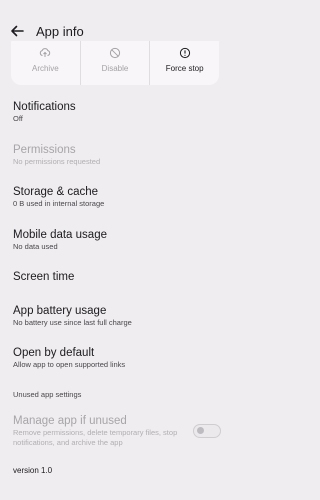 This screenshot has height=500, width=320. Describe the element at coordinates (60, 31) in the screenshot. I see `page-title: App info` at that location.